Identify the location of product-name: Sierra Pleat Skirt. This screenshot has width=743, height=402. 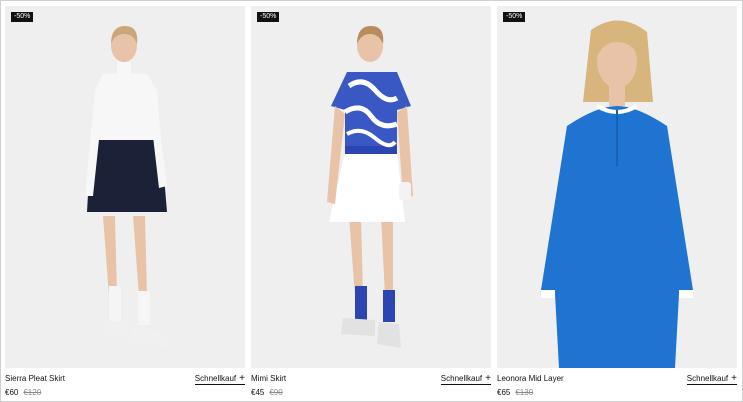
(35, 378).